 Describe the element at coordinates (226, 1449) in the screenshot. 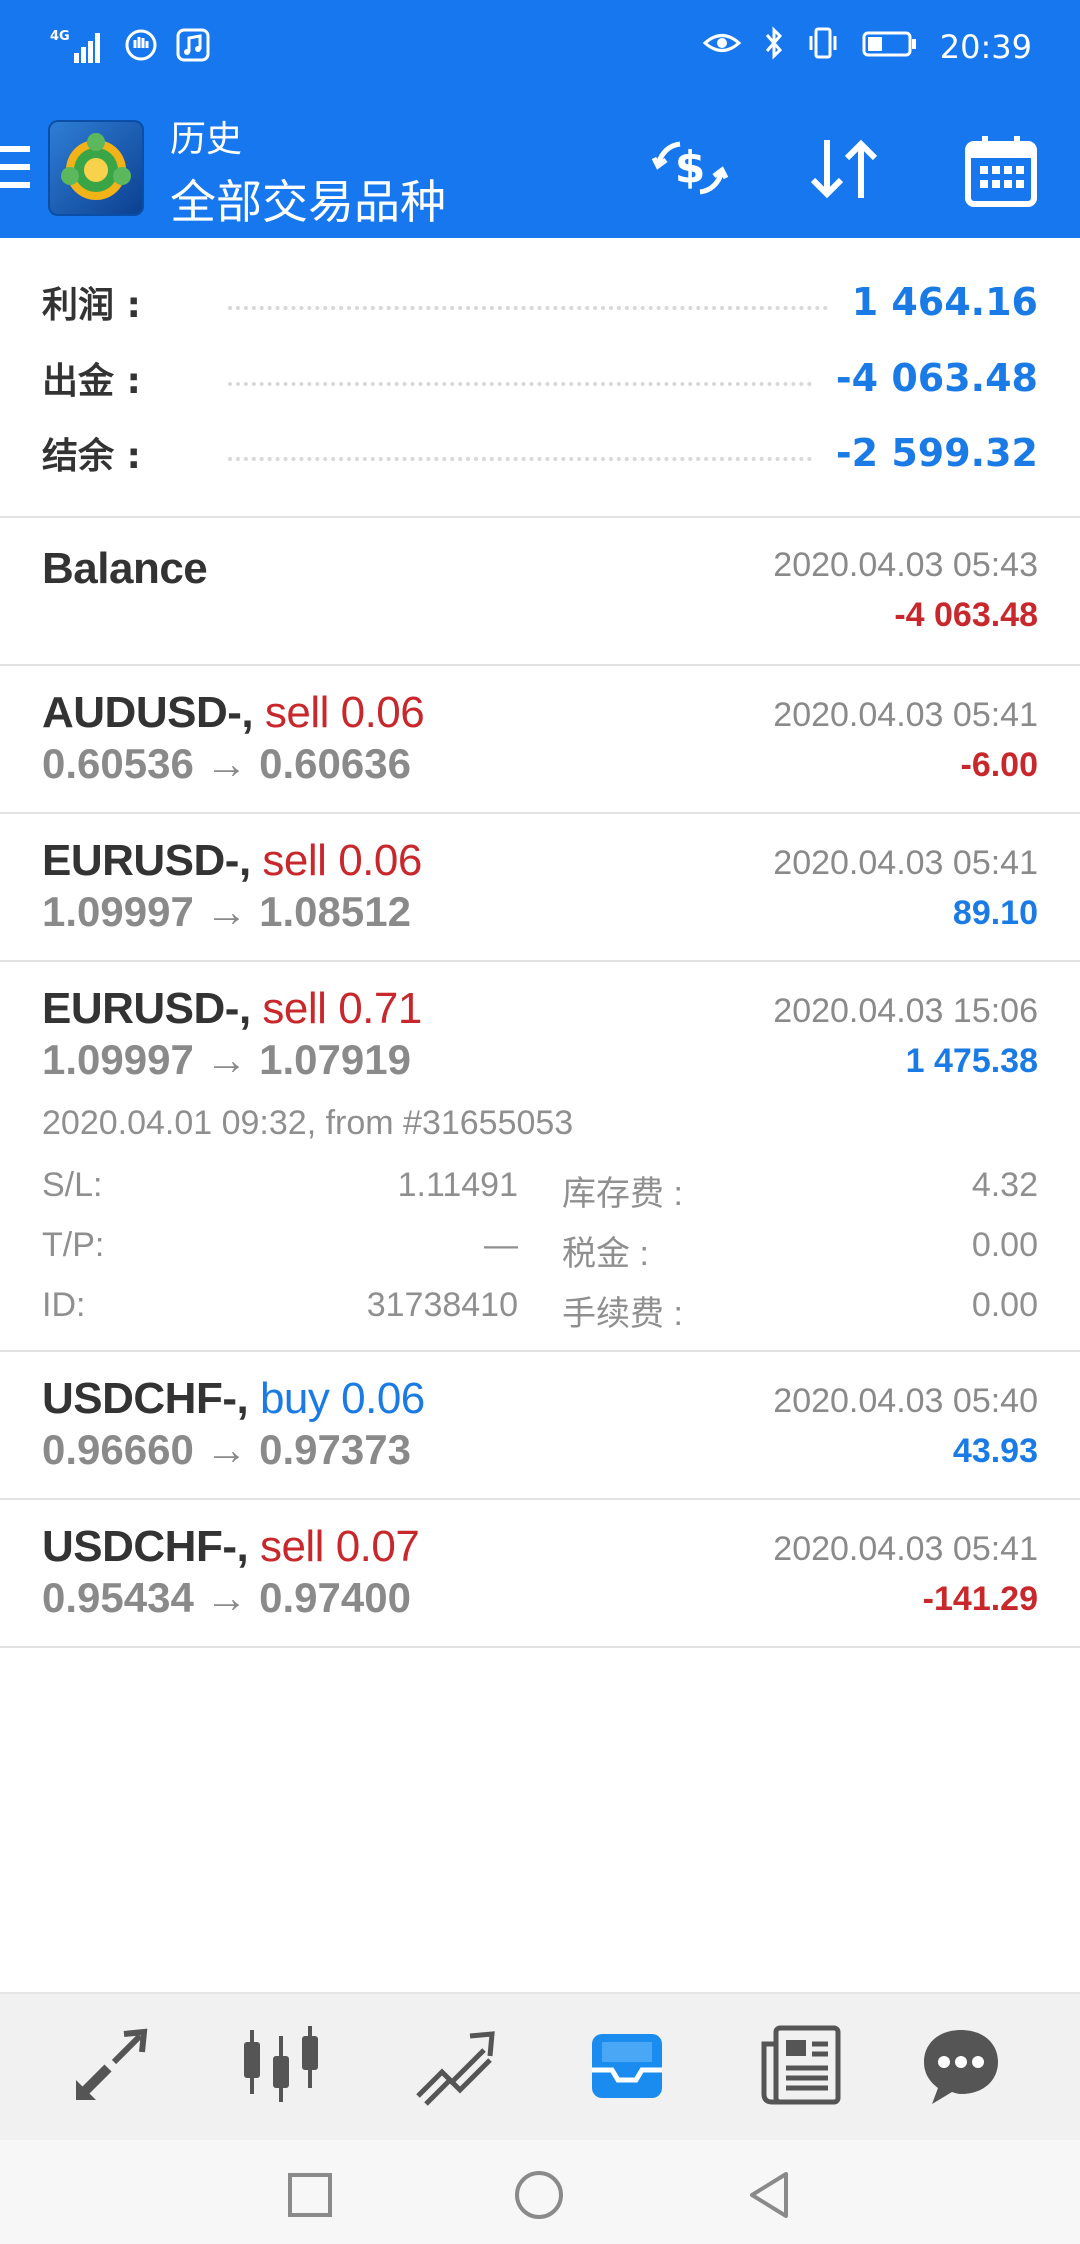

I see `deal-prices: 0.96660 → 0.97373` at that location.